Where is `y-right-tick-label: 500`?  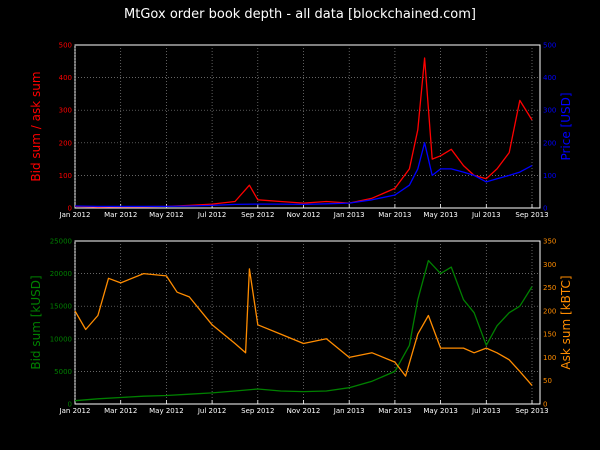 y-right-tick-label: 500 is located at coordinates (549, 46).